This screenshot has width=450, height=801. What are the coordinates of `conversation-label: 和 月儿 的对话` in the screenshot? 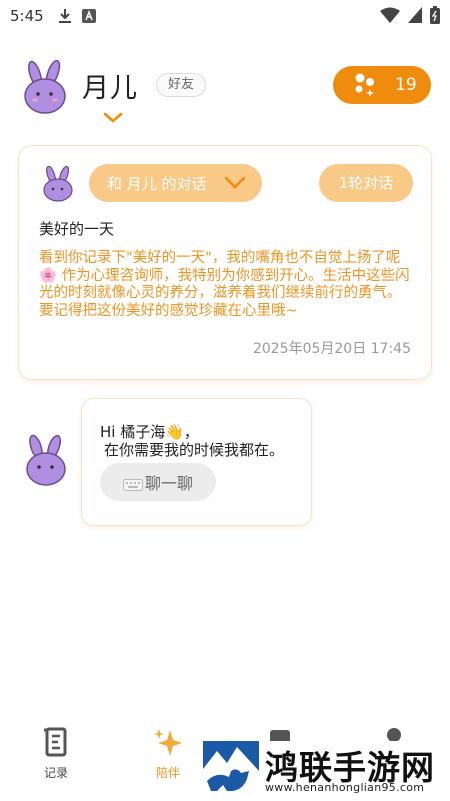 It's located at (157, 183).